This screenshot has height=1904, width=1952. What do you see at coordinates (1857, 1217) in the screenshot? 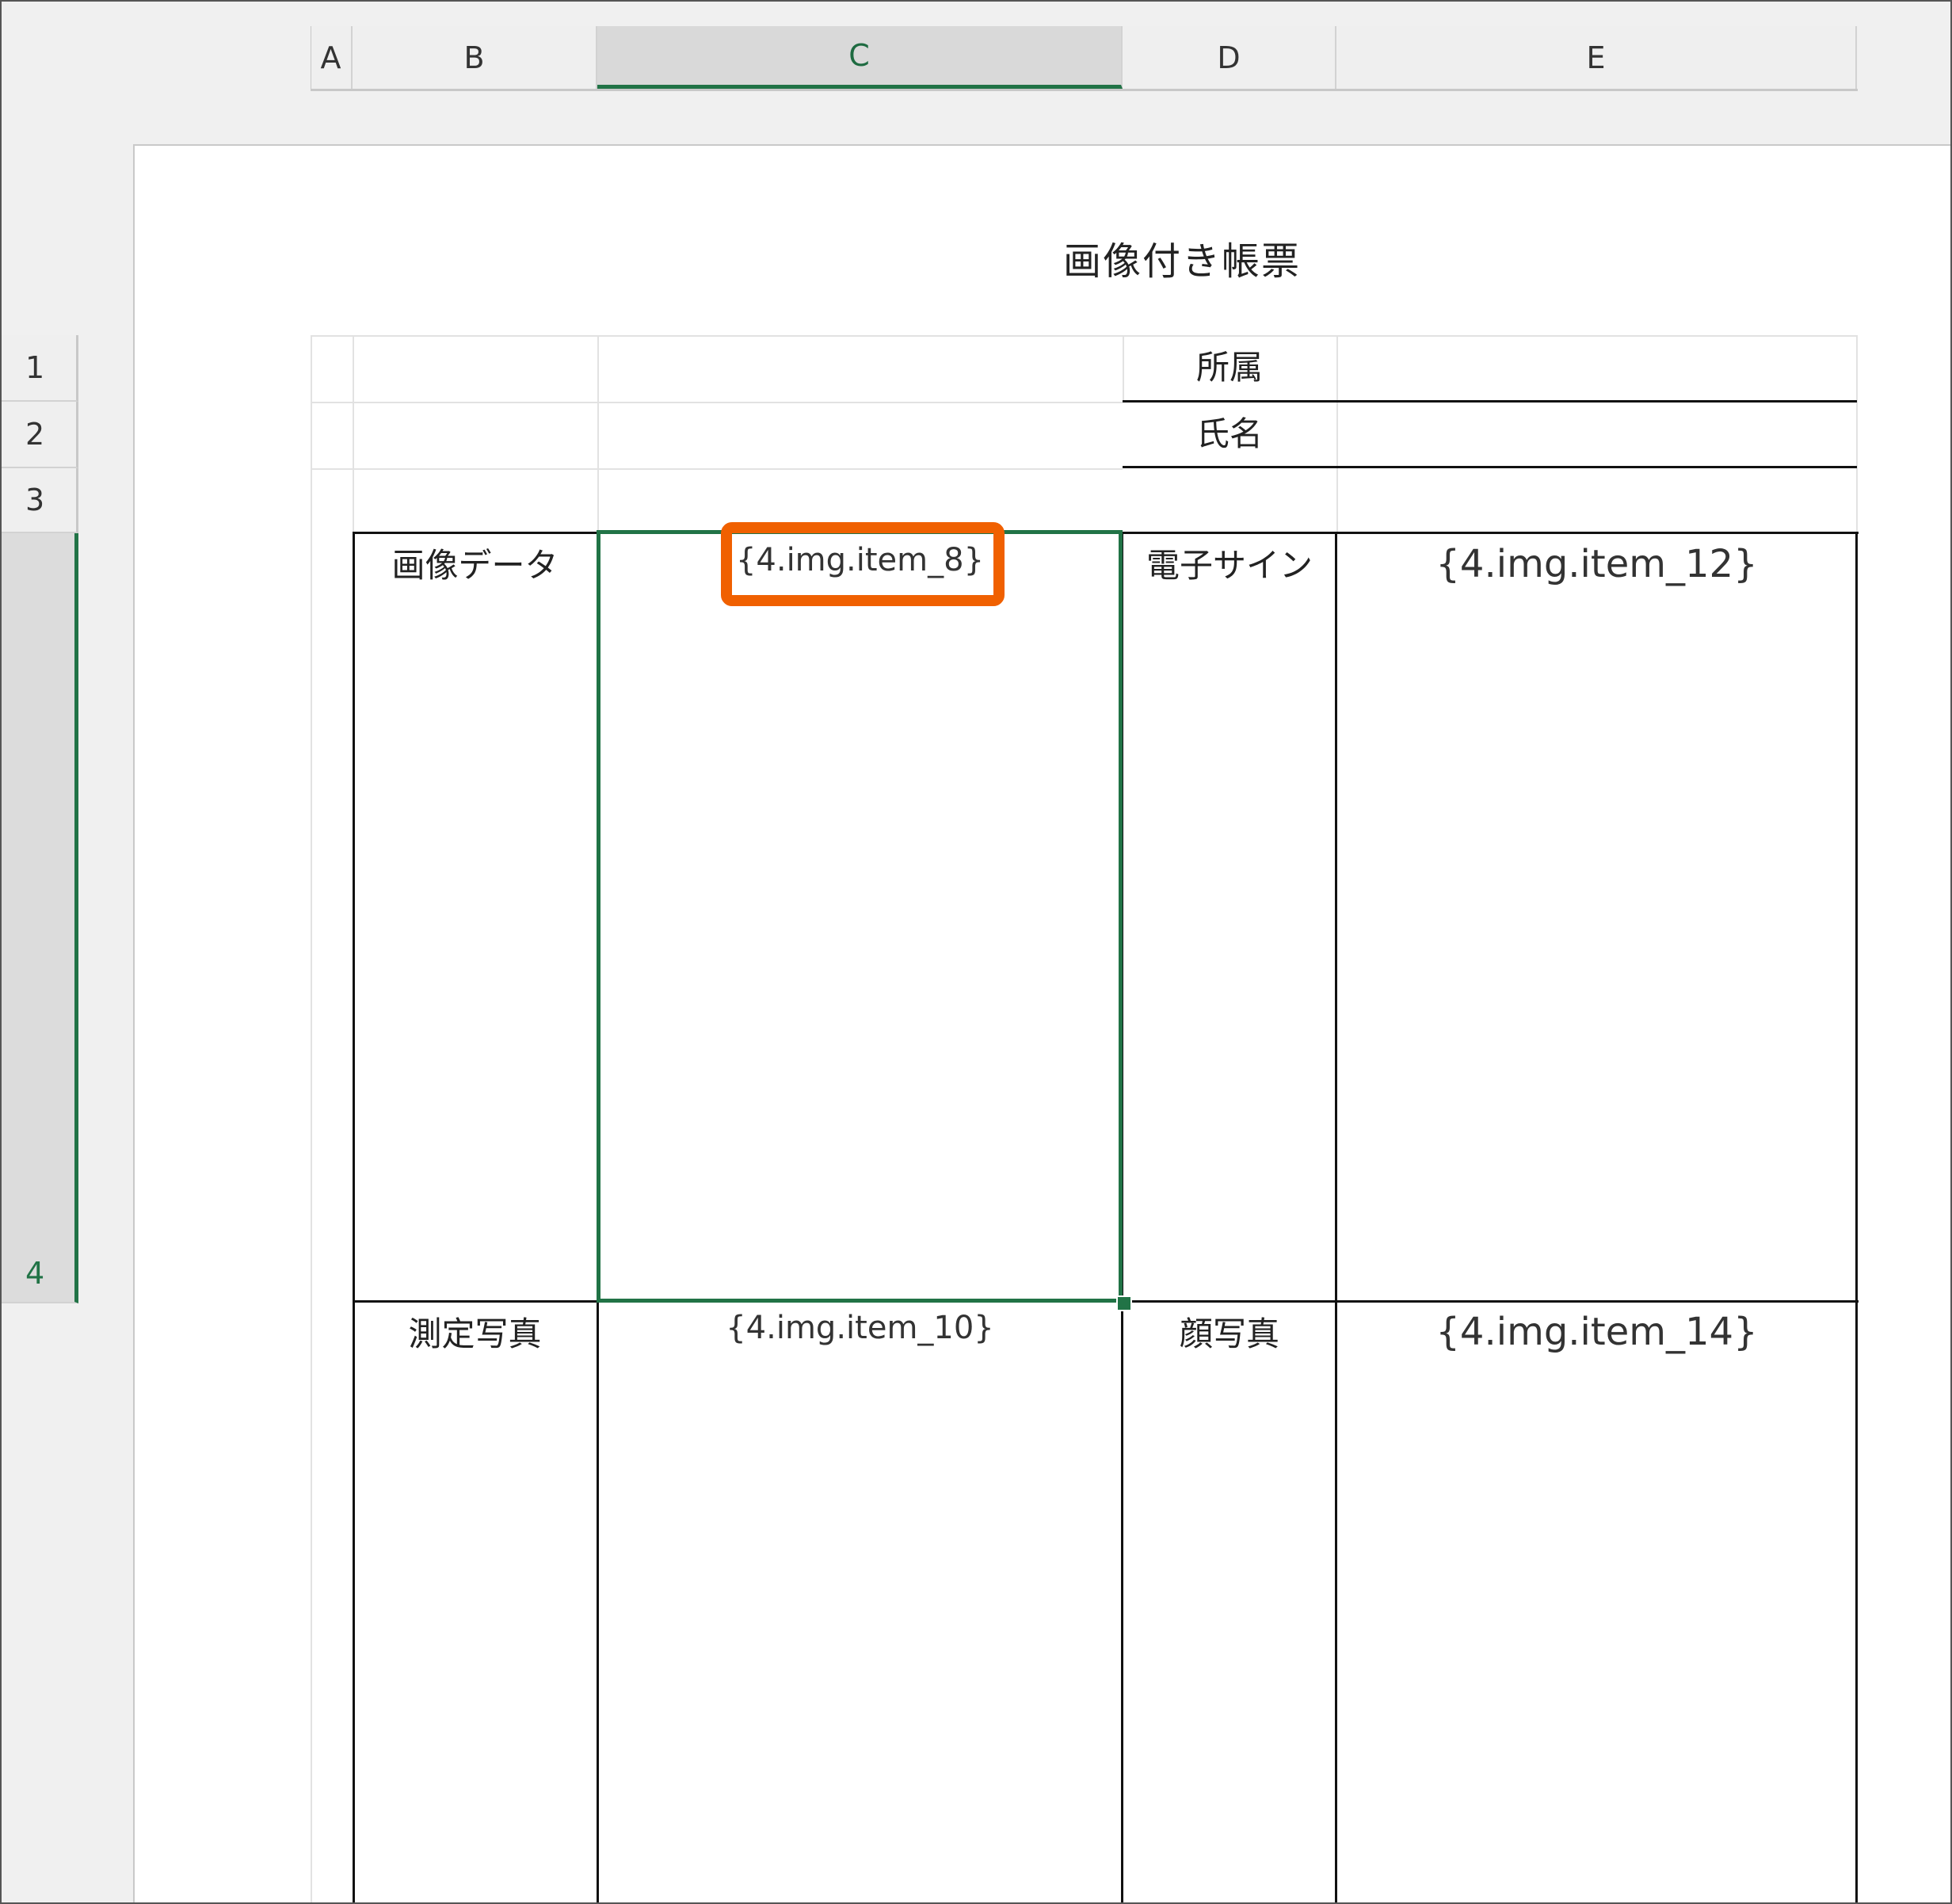
I see `table-border-right` at bounding box center [1857, 1217].